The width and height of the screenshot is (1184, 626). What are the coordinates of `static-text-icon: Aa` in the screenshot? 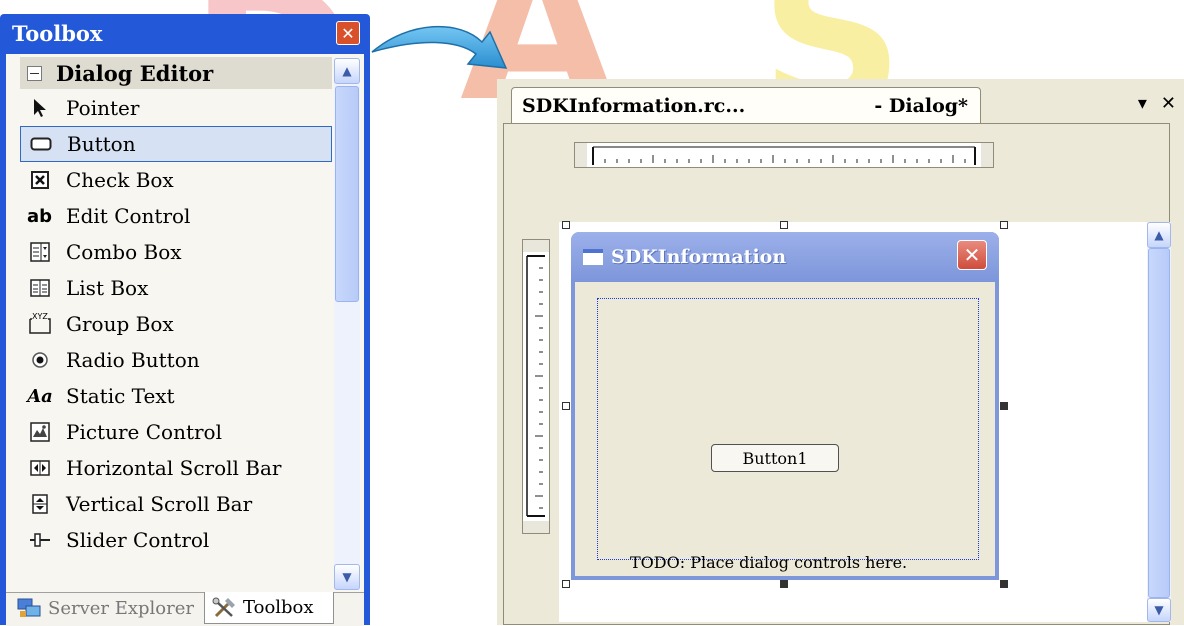 It's located at (40, 396).